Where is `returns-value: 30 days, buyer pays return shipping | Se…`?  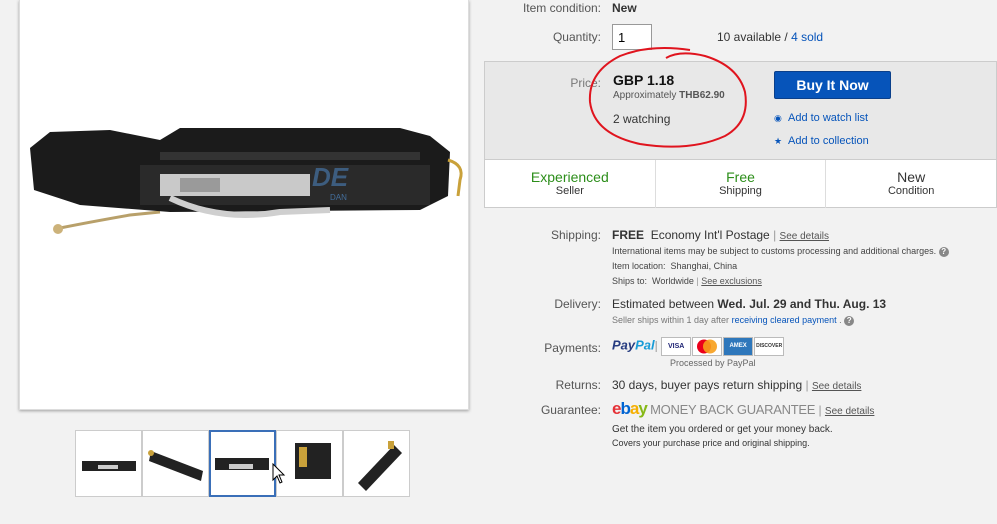
returns-value: 30 days, buyer pays return shipping | Se… is located at coordinates (737, 385).